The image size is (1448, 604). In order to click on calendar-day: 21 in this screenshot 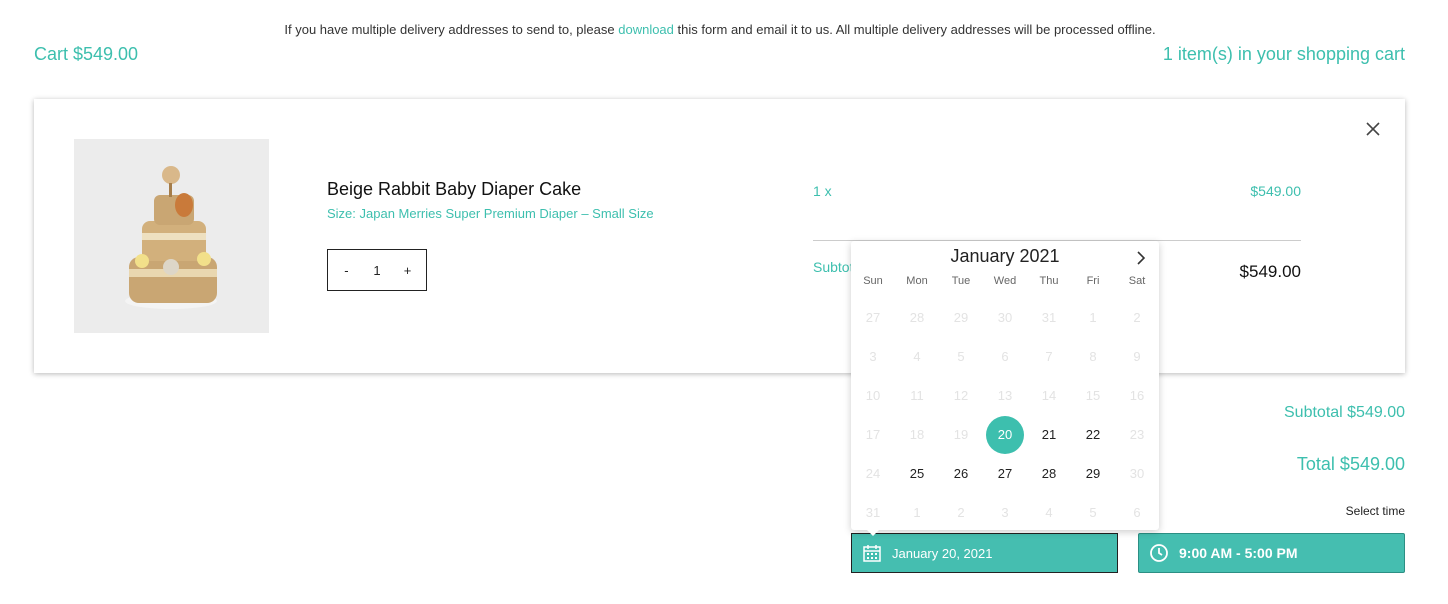, I will do `click(1049, 434)`.